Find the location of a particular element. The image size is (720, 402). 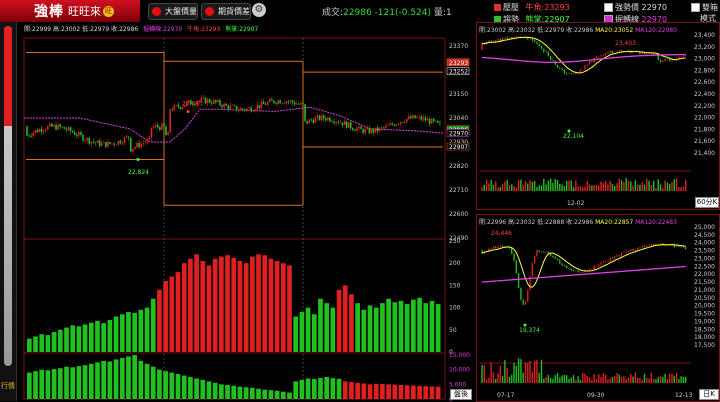

red-dot-icon is located at coordinates (209, 11).